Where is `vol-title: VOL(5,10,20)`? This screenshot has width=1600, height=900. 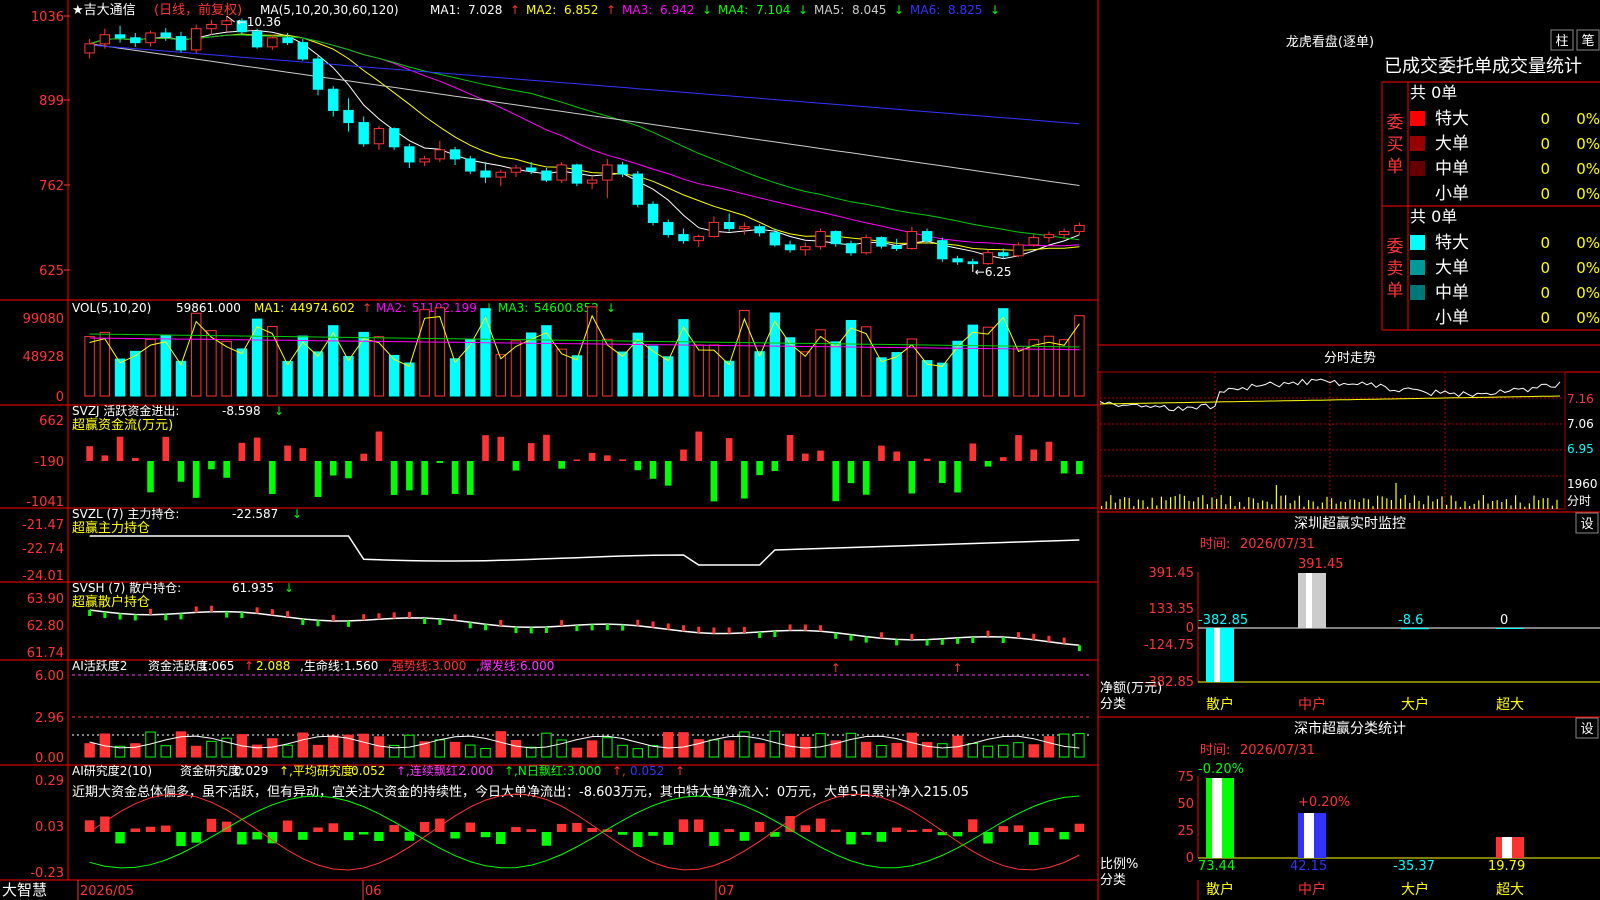 vol-title: VOL(5,10,20) is located at coordinates (111, 308).